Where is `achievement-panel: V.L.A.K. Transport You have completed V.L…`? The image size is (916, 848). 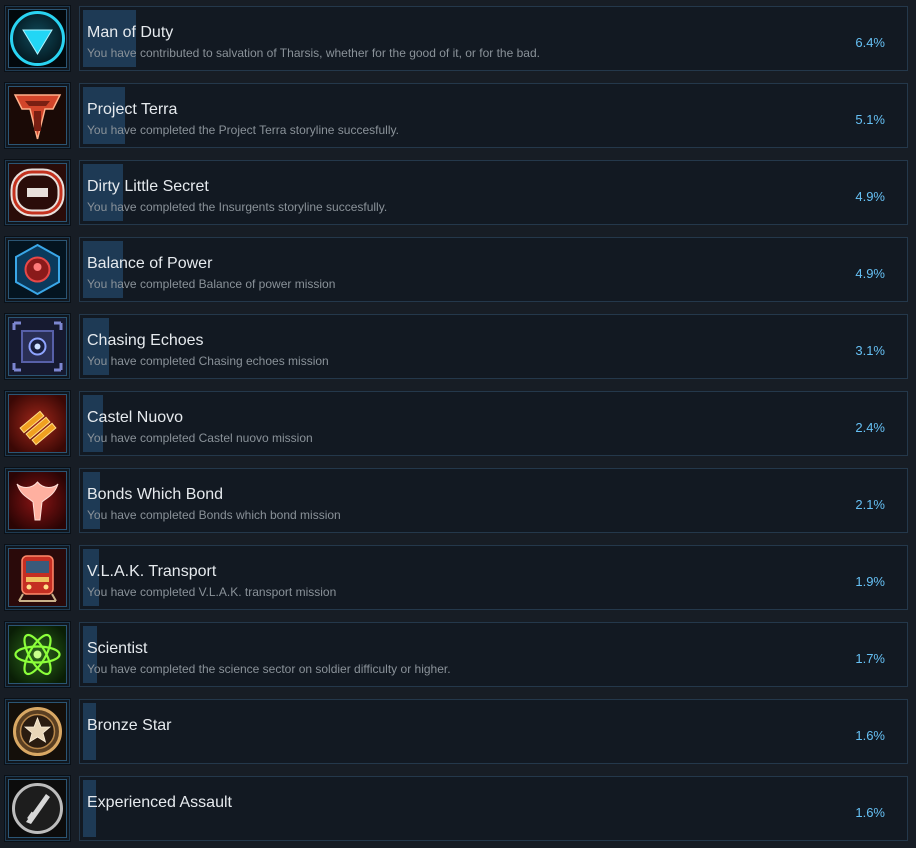 achievement-panel: V.L.A.K. Transport You have completed V.L… is located at coordinates (493, 577).